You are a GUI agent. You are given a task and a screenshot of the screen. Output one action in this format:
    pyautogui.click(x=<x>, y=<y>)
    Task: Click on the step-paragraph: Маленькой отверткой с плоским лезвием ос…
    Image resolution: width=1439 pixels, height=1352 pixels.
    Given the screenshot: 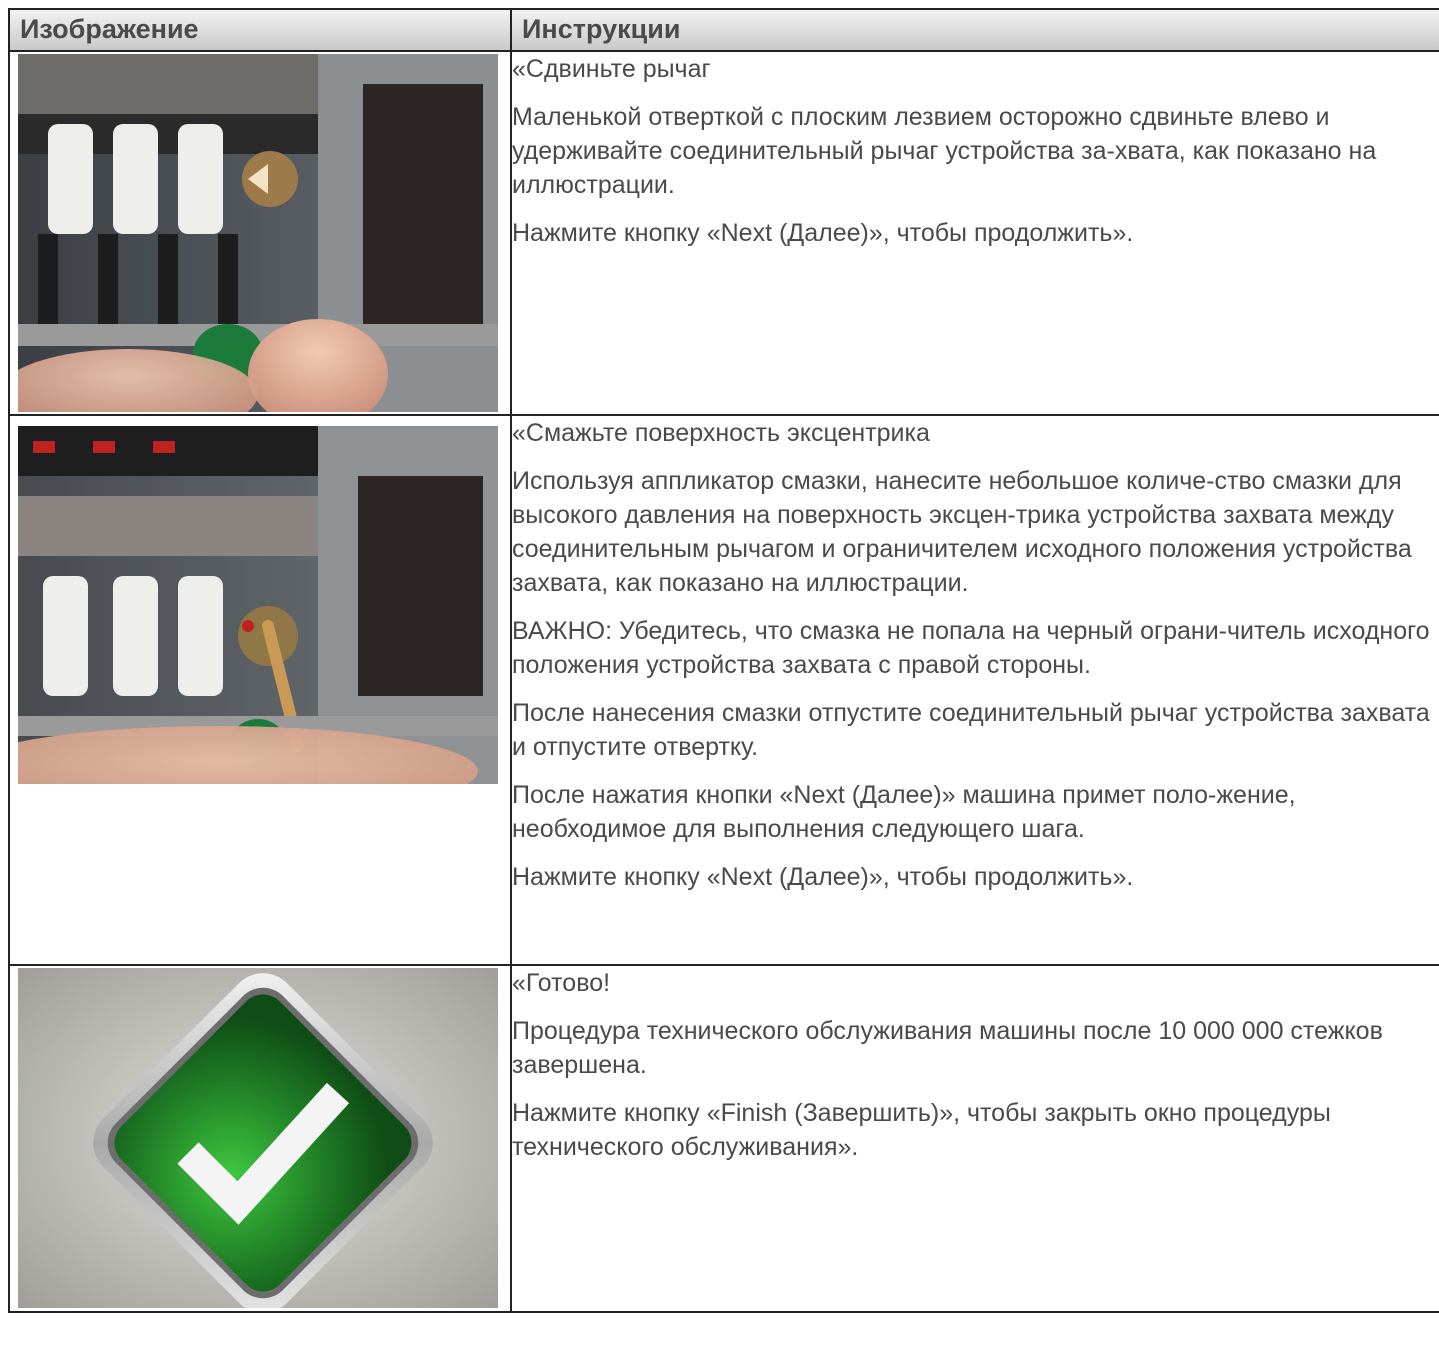 What is the action you would take?
    pyautogui.click(x=944, y=151)
    